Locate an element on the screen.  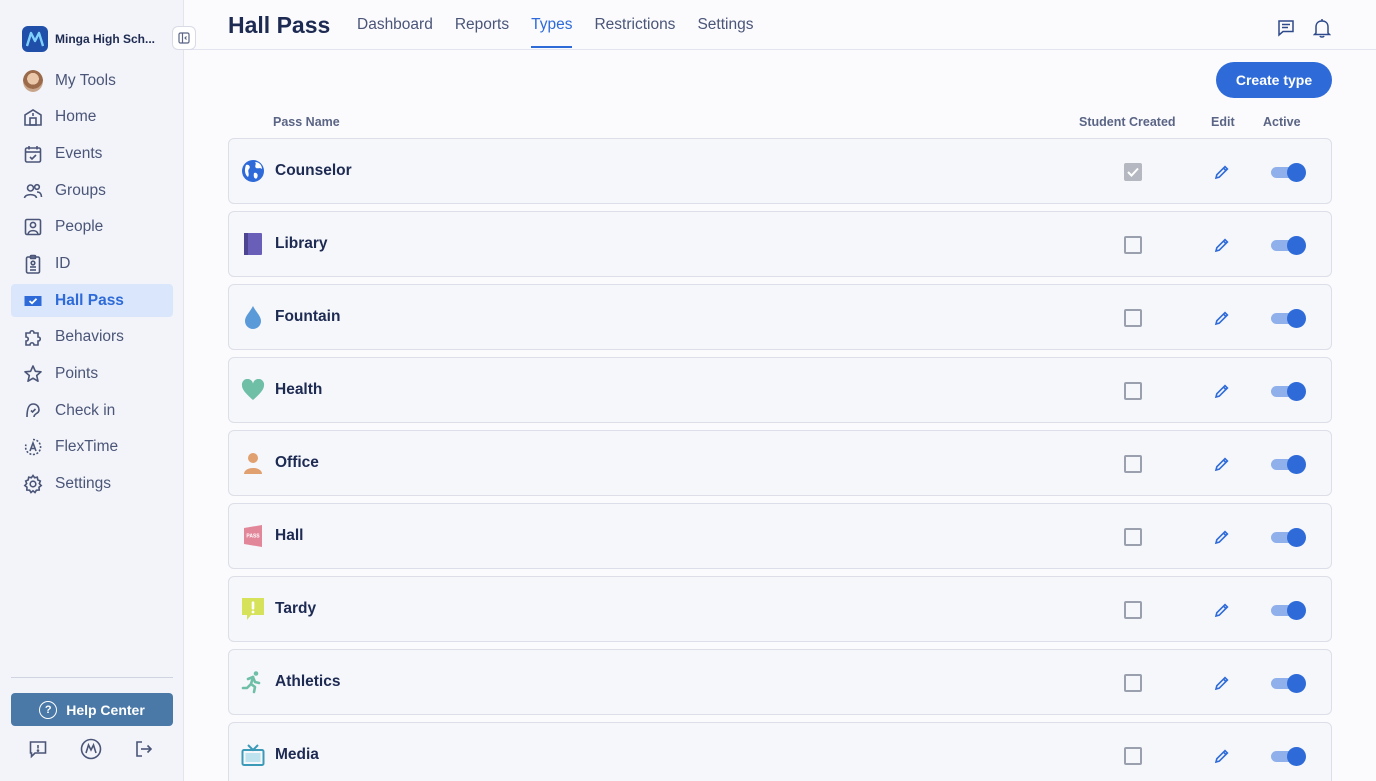
help-center-button: ? Help Center is located at coordinates (92, 709).